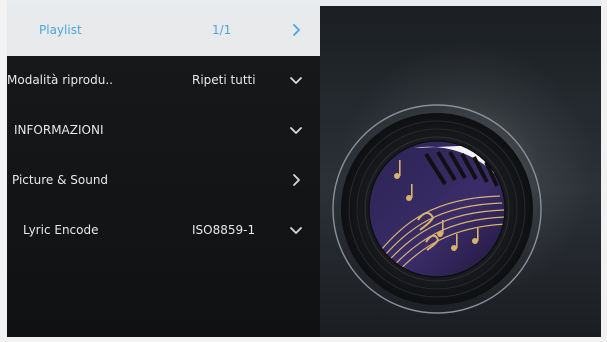 This screenshot has width=607, height=342. Describe the element at coordinates (61, 230) in the screenshot. I see `menu-item-label: Lyric Encode` at that location.